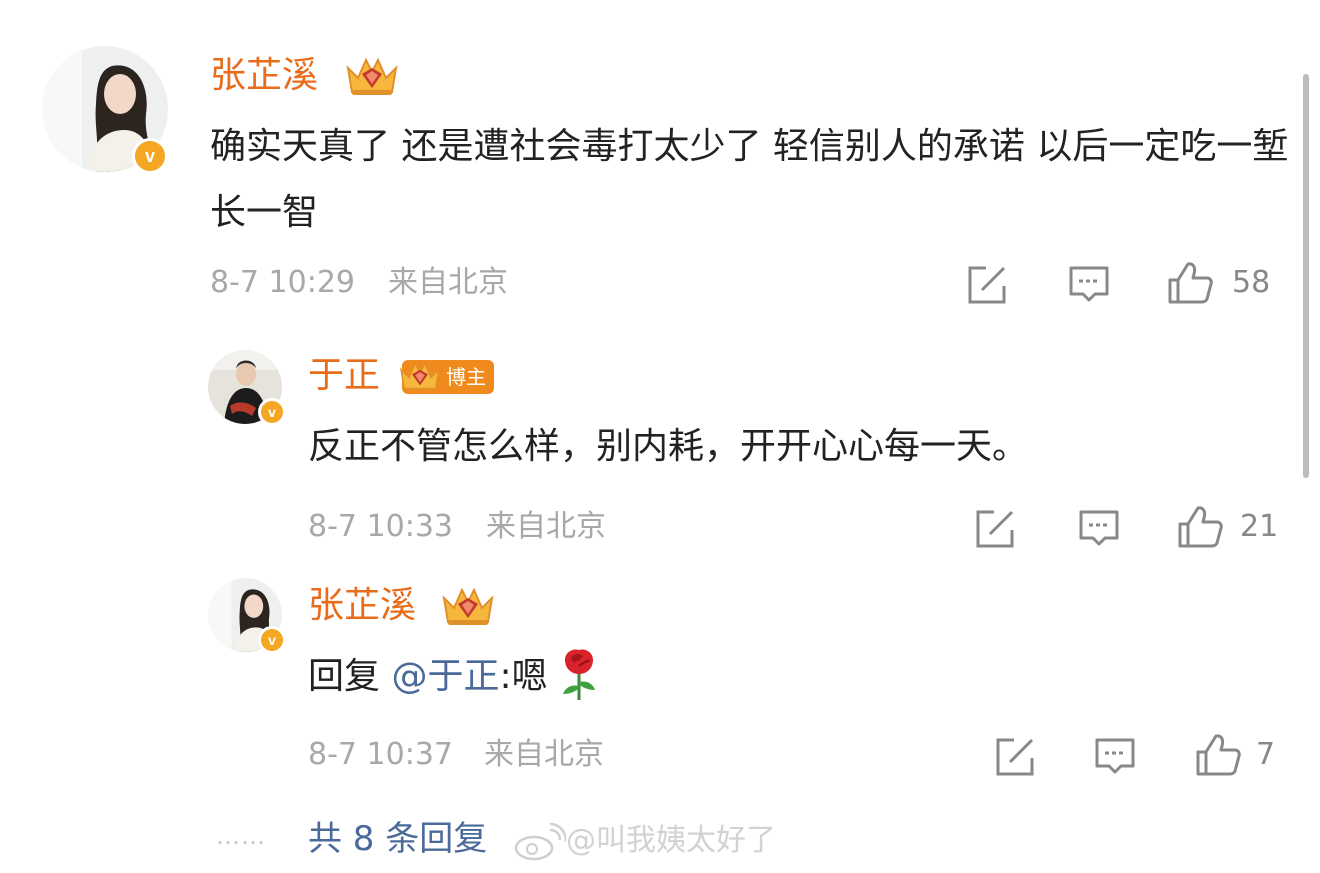 The image size is (1320, 873). Describe the element at coordinates (749, 179) in the screenshot. I see `comment-text: 确实天真了 还是遭社会毒打太少了 轻信别人的承诺 以后一定吃一堑长一智` at that location.